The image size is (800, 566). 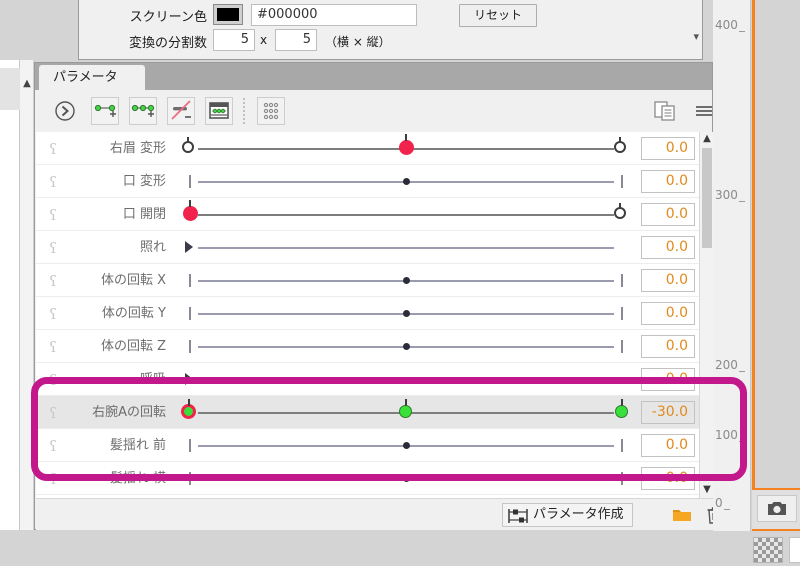 I want to click on add-keyform-3point-icon, so click(x=143, y=111).